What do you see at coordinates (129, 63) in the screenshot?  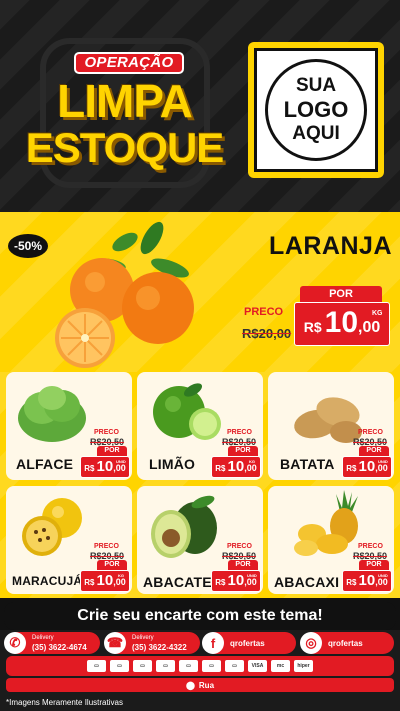 I see `title-badge: OPERAÇÃO` at bounding box center [129, 63].